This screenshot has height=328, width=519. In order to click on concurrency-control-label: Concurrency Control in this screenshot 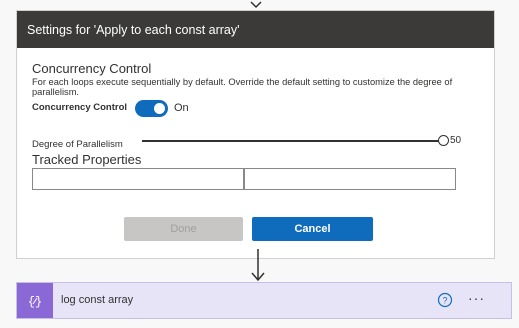, I will do `click(80, 107)`.